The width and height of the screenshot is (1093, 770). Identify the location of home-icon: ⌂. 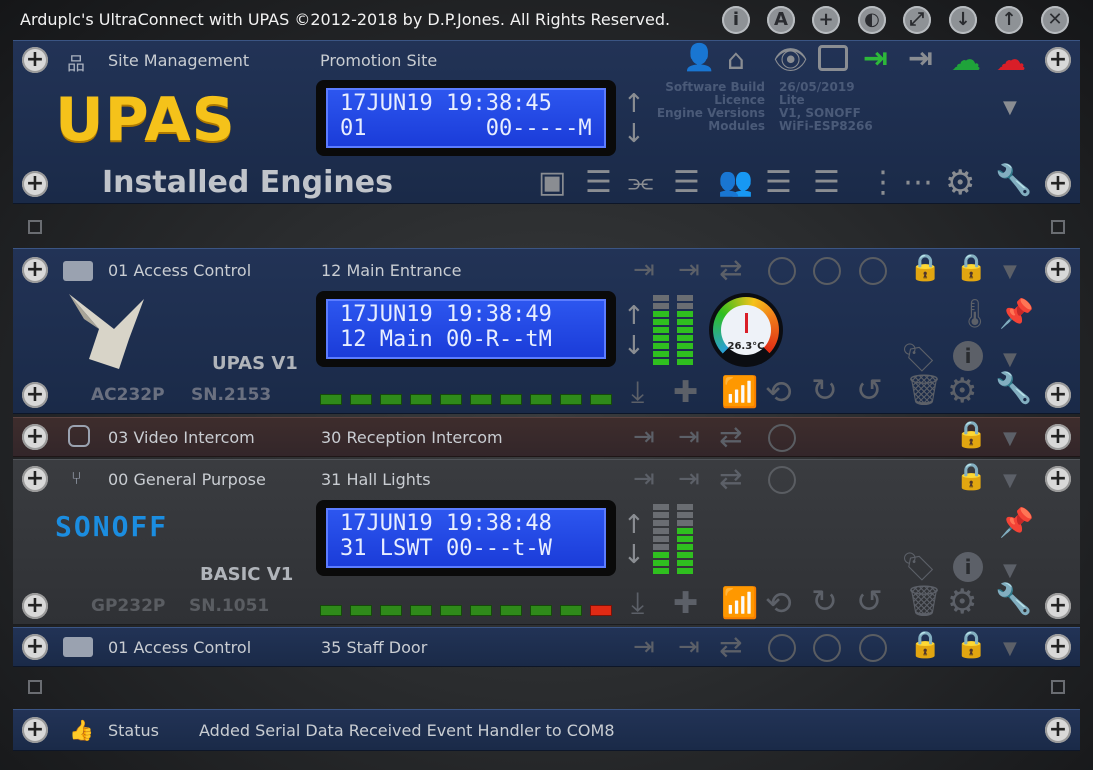
(736, 59).